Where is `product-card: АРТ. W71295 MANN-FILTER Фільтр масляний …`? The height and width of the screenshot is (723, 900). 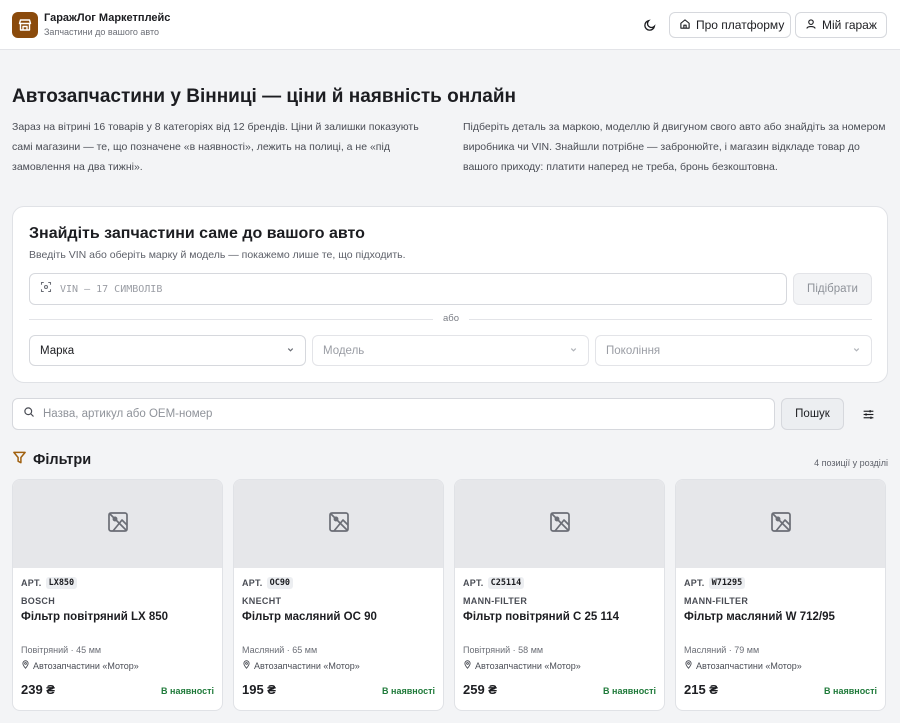
product-card: АРТ. W71295 MANN-FILTER Фільтр масляний … is located at coordinates (780, 595).